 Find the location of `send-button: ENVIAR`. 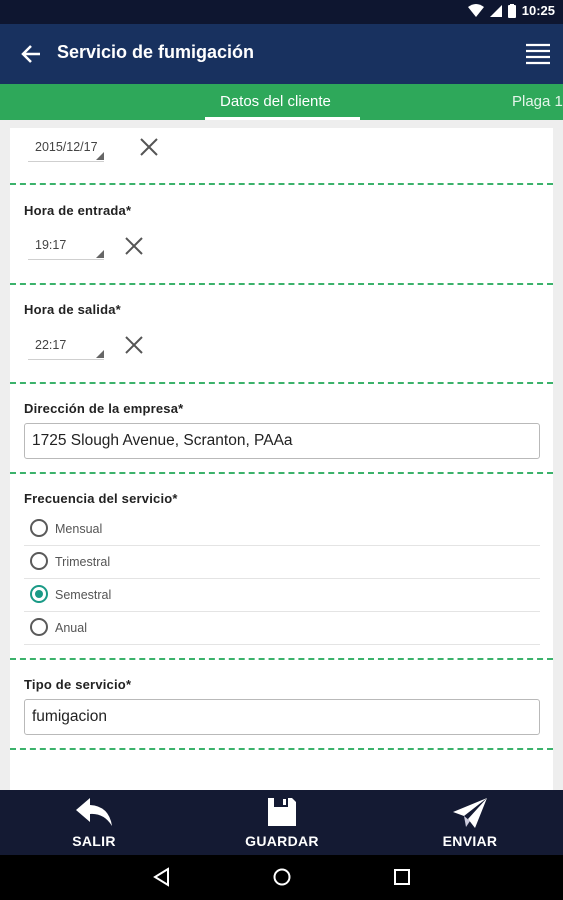

send-button: ENVIAR is located at coordinates (470, 822).